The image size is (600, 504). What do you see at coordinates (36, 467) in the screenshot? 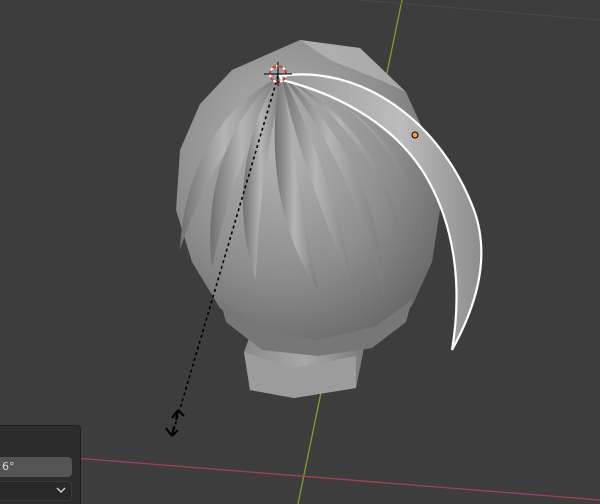
I see `angle-field: 6°` at bounding box center [36, 467].